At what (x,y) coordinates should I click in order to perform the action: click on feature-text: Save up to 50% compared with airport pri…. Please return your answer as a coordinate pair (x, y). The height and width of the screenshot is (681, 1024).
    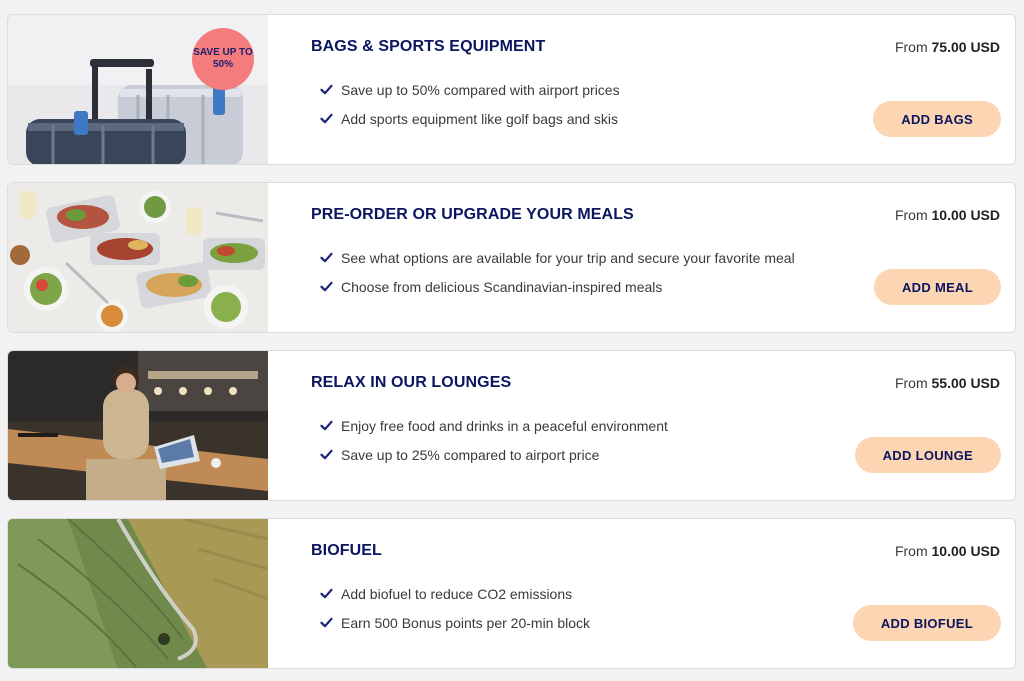
    Looking at the image, I should click on (480, 89).